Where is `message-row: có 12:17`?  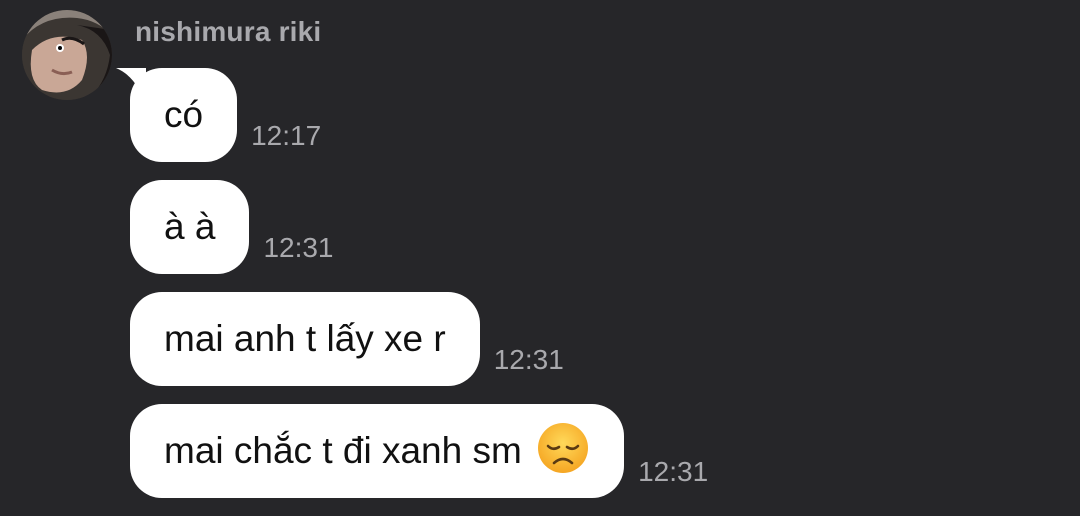
message-row: có 12:17 is located at coordinates (219, 115).